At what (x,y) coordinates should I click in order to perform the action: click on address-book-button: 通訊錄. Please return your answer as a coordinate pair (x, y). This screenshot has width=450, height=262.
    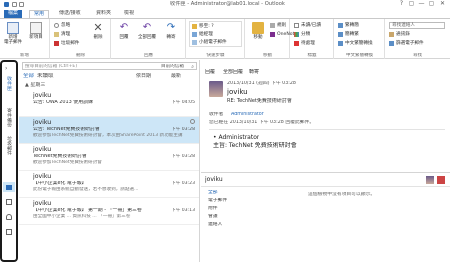
    Looking at the image, I should click on (399, 34).